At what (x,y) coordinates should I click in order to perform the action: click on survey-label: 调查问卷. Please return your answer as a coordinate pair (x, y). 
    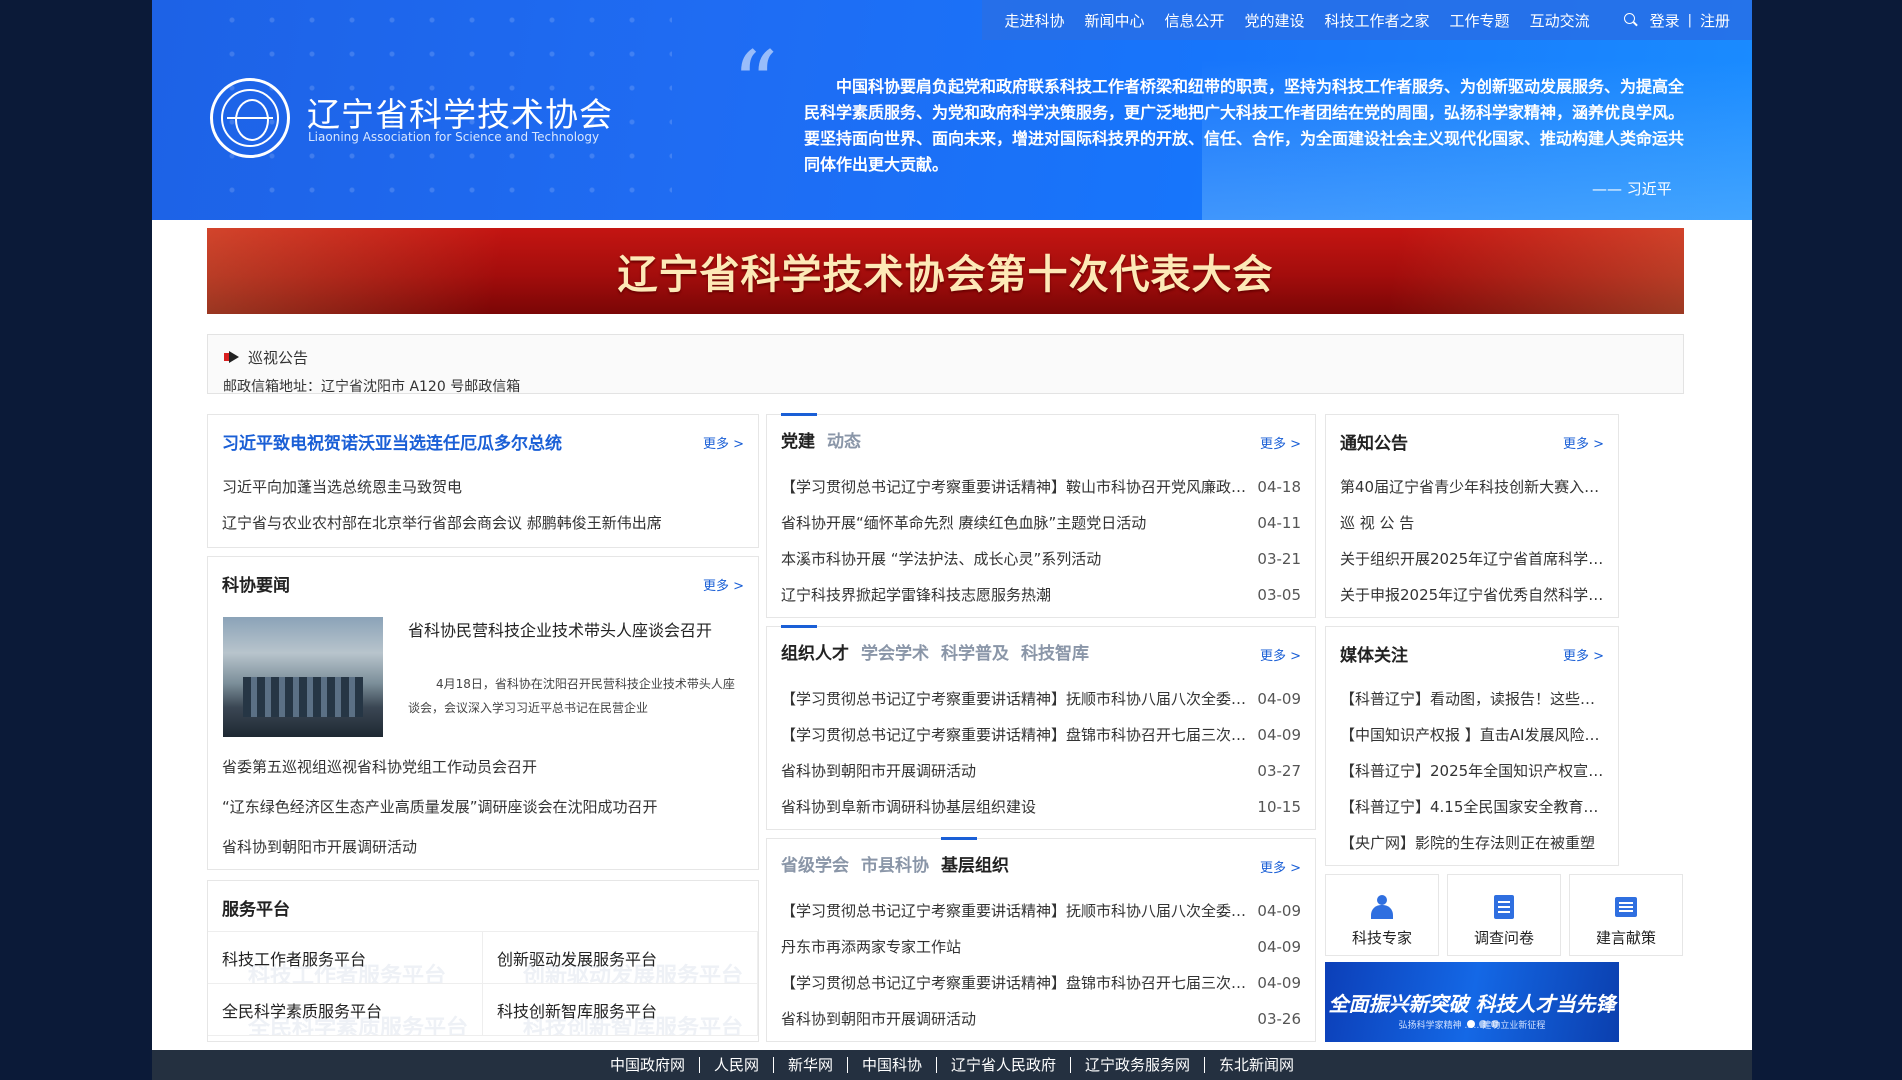
    Looking at the image, I should click on (1503, 938).